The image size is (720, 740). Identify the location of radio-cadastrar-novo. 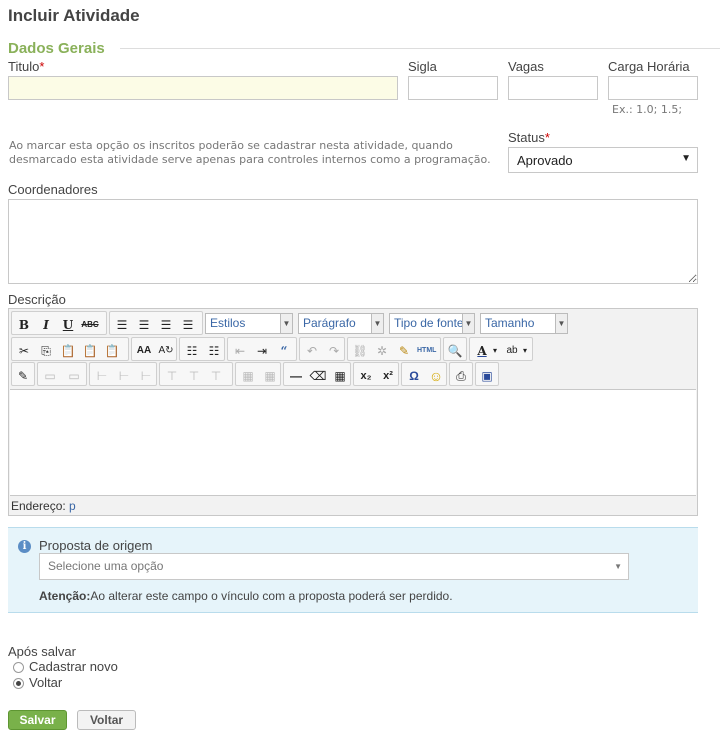
(18, 667).